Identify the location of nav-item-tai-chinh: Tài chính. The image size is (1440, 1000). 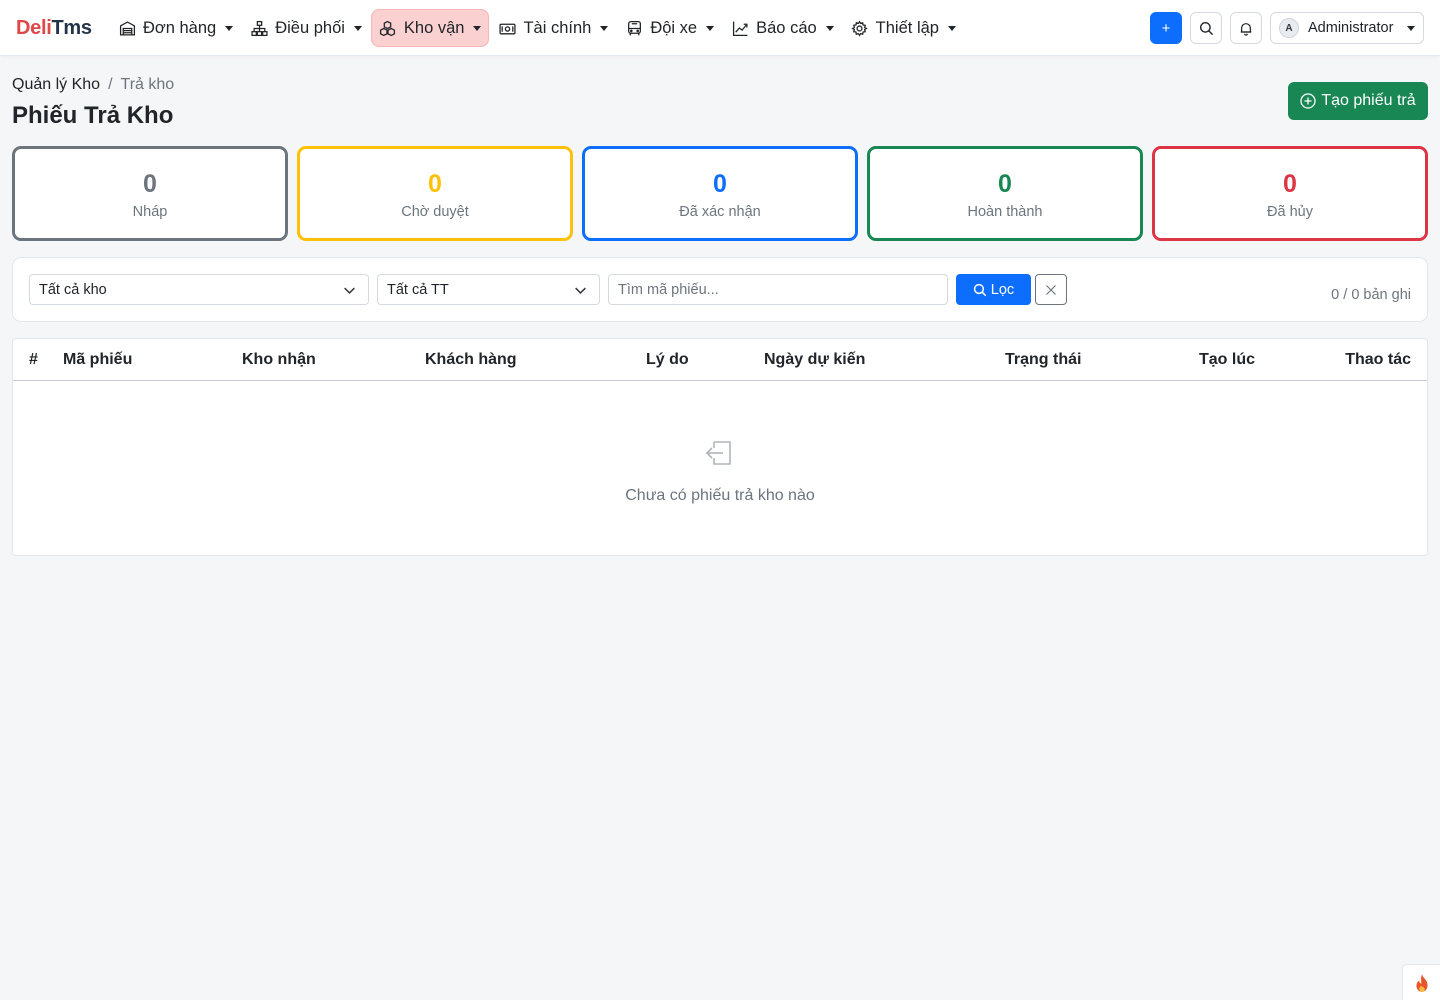
(553, 28).